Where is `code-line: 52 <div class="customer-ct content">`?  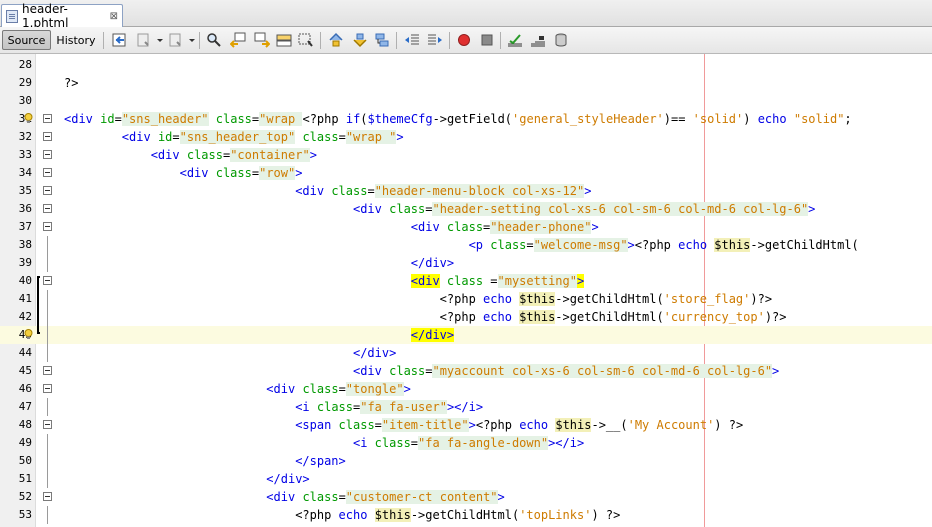
code-line: 52 <div class="customer-ct content"> is located at coordinates (466, 497).